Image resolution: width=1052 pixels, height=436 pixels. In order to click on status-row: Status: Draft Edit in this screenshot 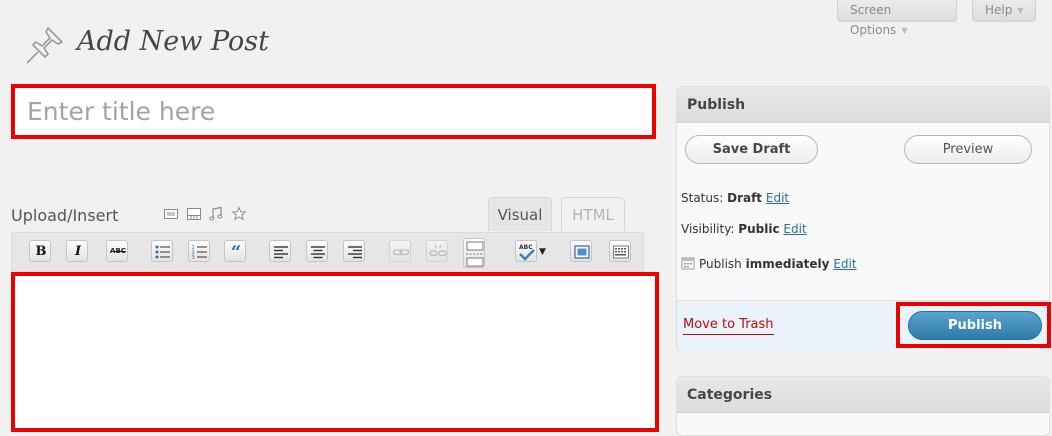, I will do `click(735, 198)`.